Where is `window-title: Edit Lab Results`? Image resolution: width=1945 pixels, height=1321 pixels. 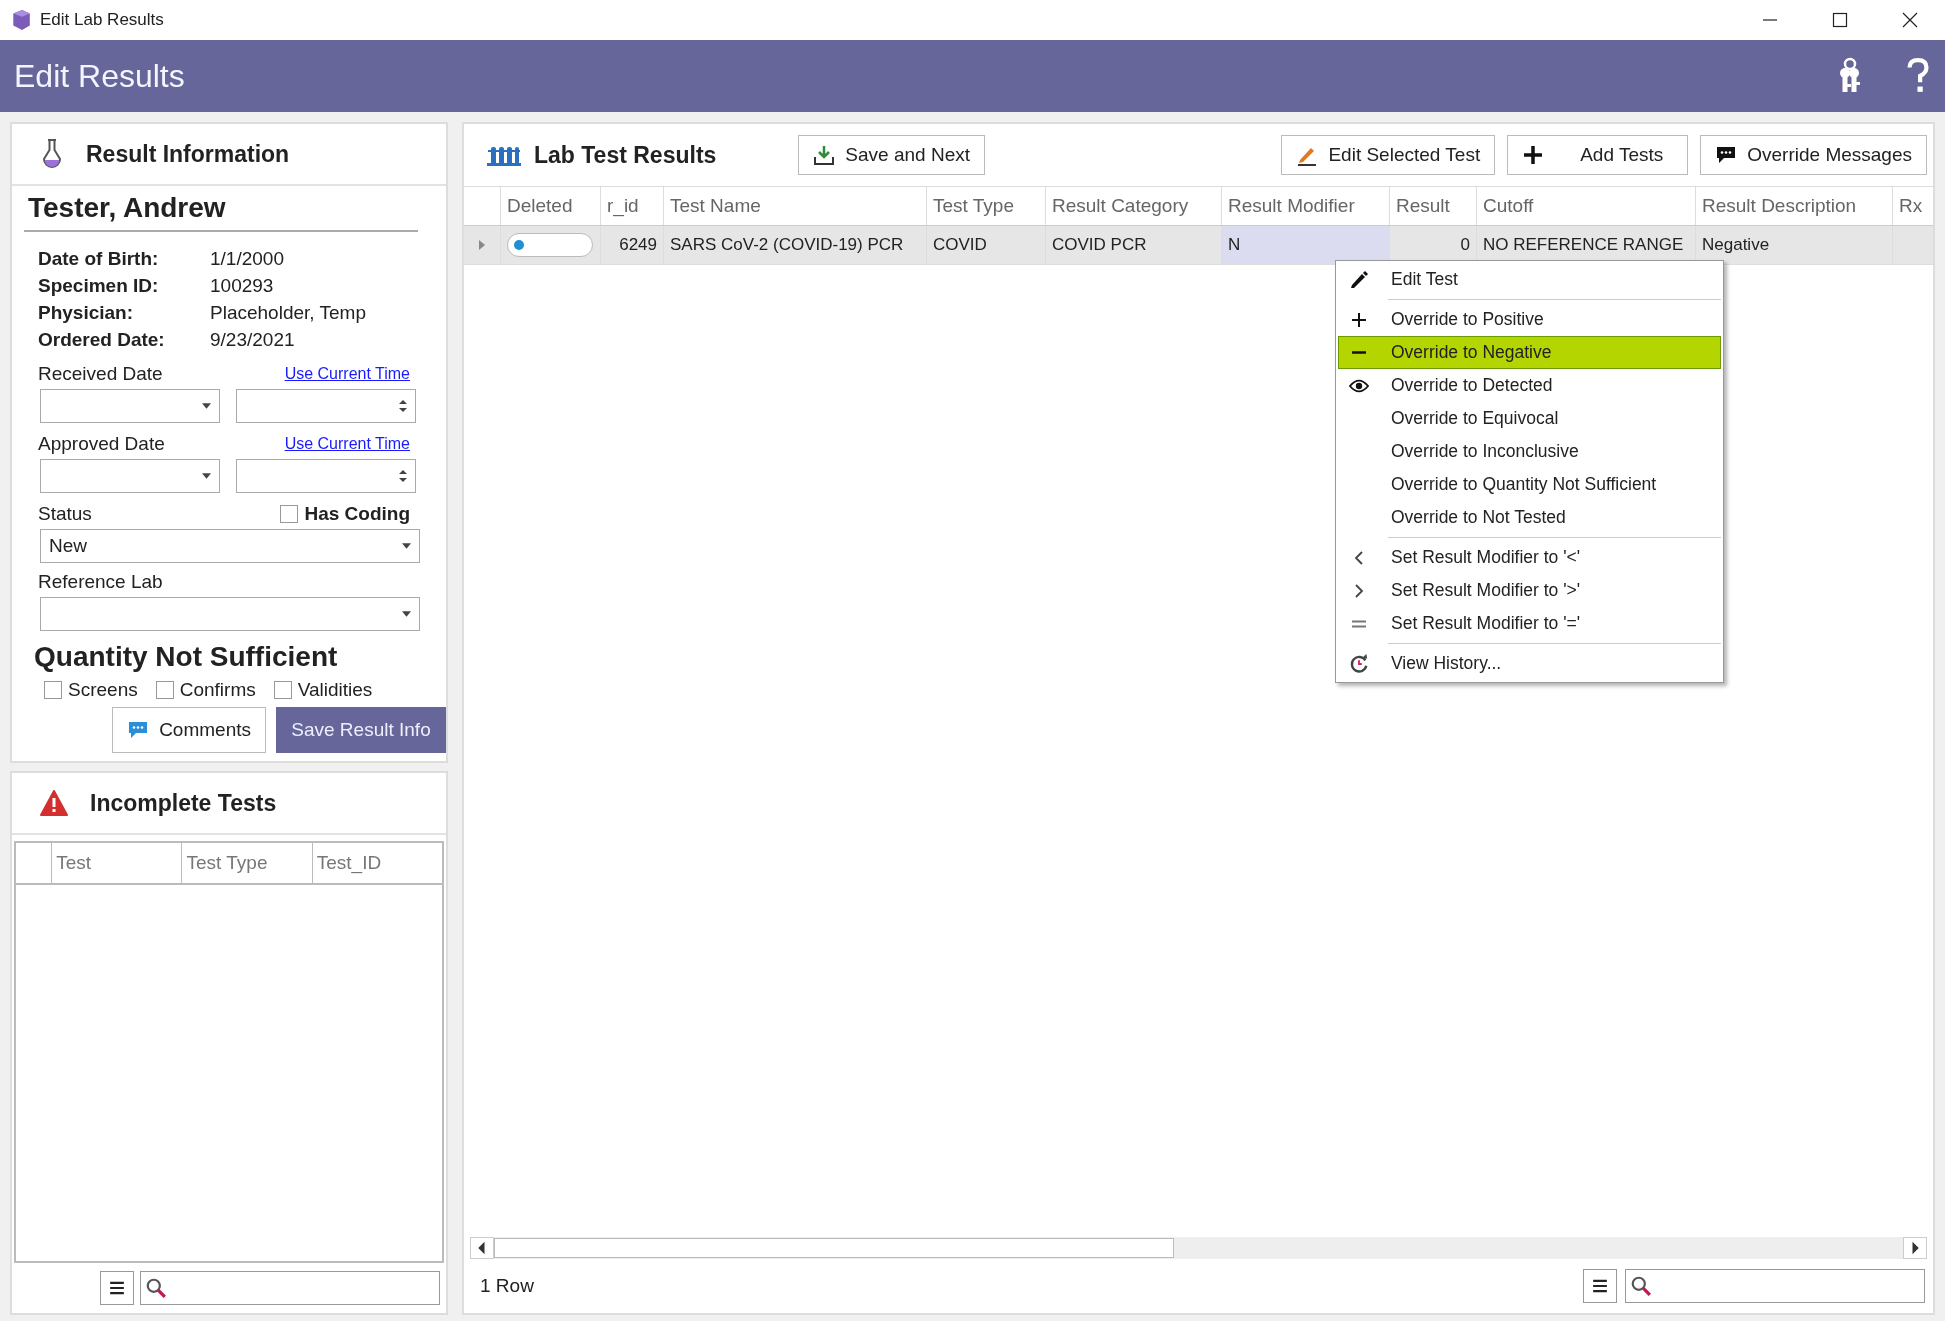
window-title: Edit Lab Results is located at coordinates (102, 20).